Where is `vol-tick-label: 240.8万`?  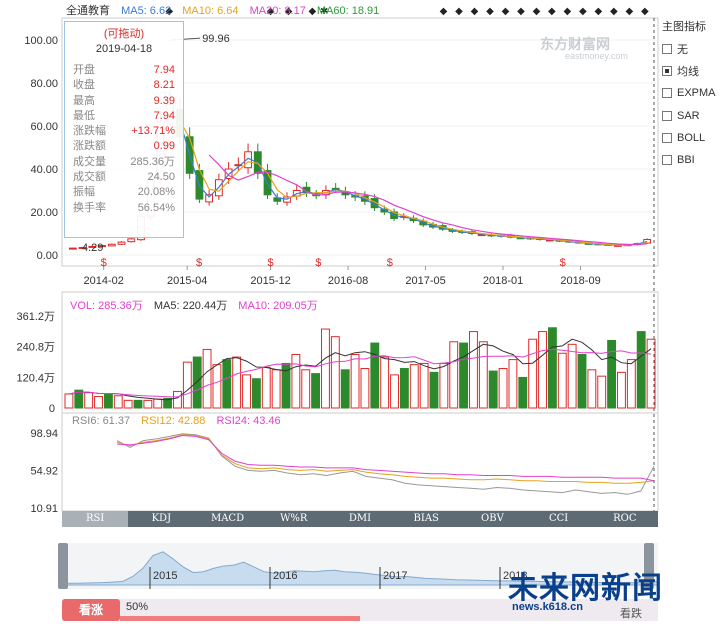
vol-tick-label: 240.8万 is located at coordinates (35, 348).